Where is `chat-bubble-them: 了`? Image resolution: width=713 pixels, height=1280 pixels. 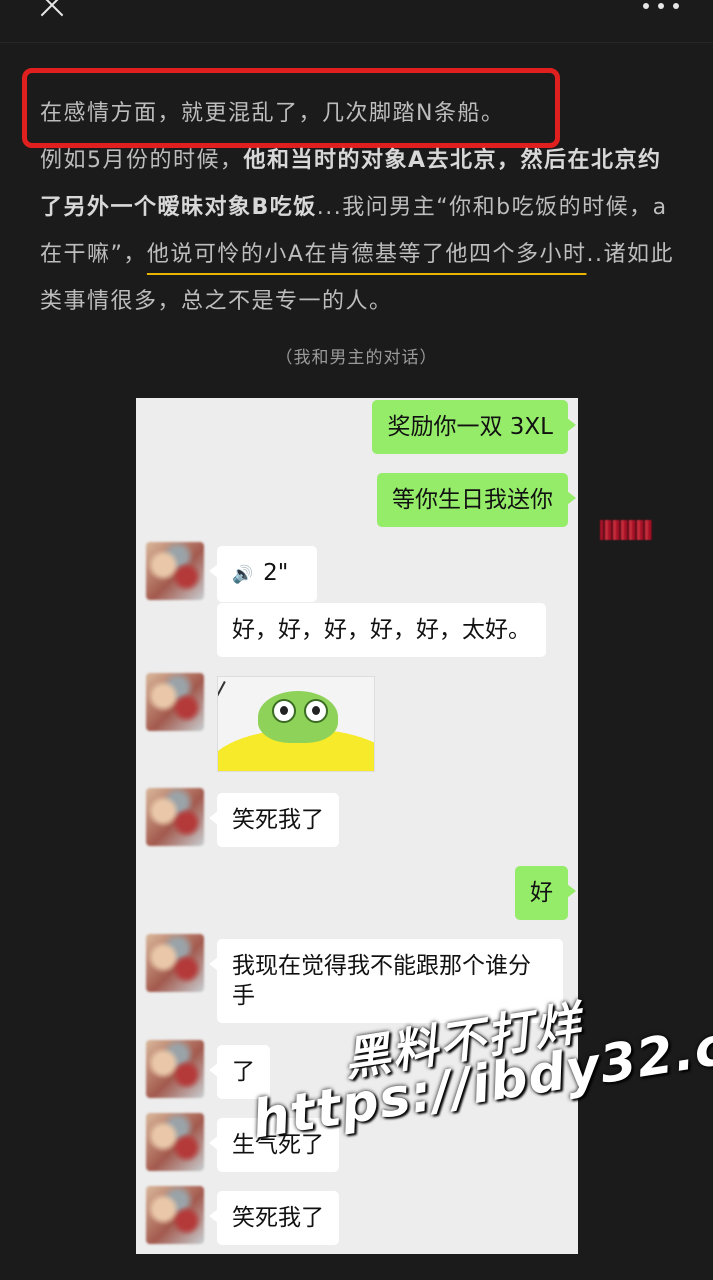
chat-bubble-them: 了 is located at coordinates (239, 1072).